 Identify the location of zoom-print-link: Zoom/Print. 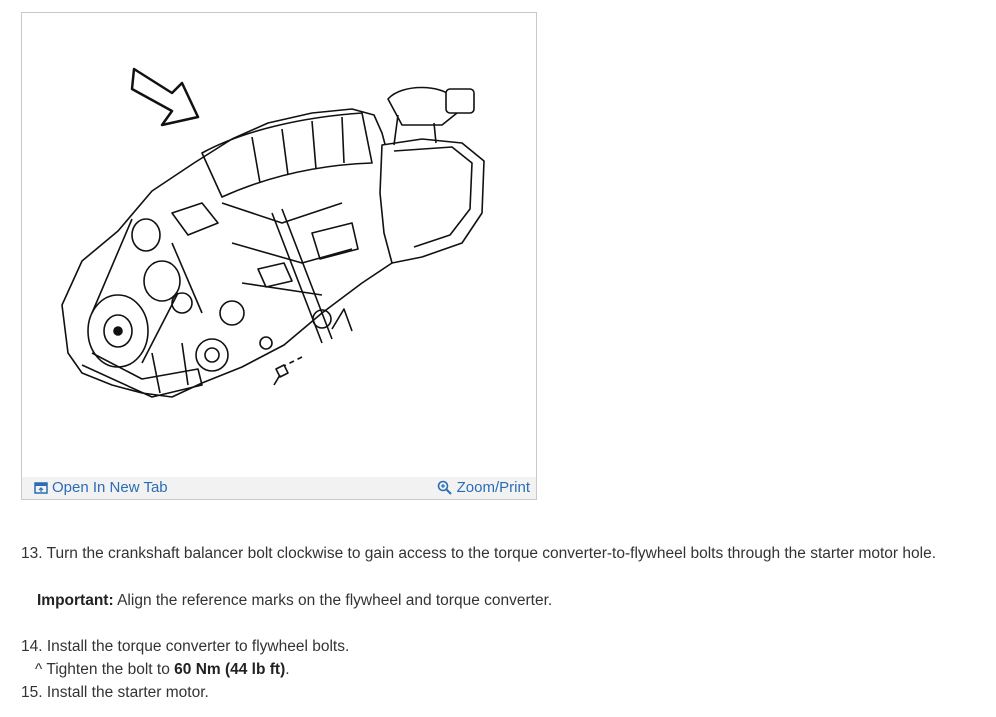
(483, 488).